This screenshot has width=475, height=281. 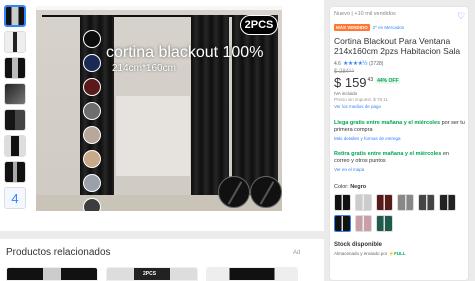 I want to click on rating-row: 4.6 ★★★★½ (2728), so click(x=400, y=64).